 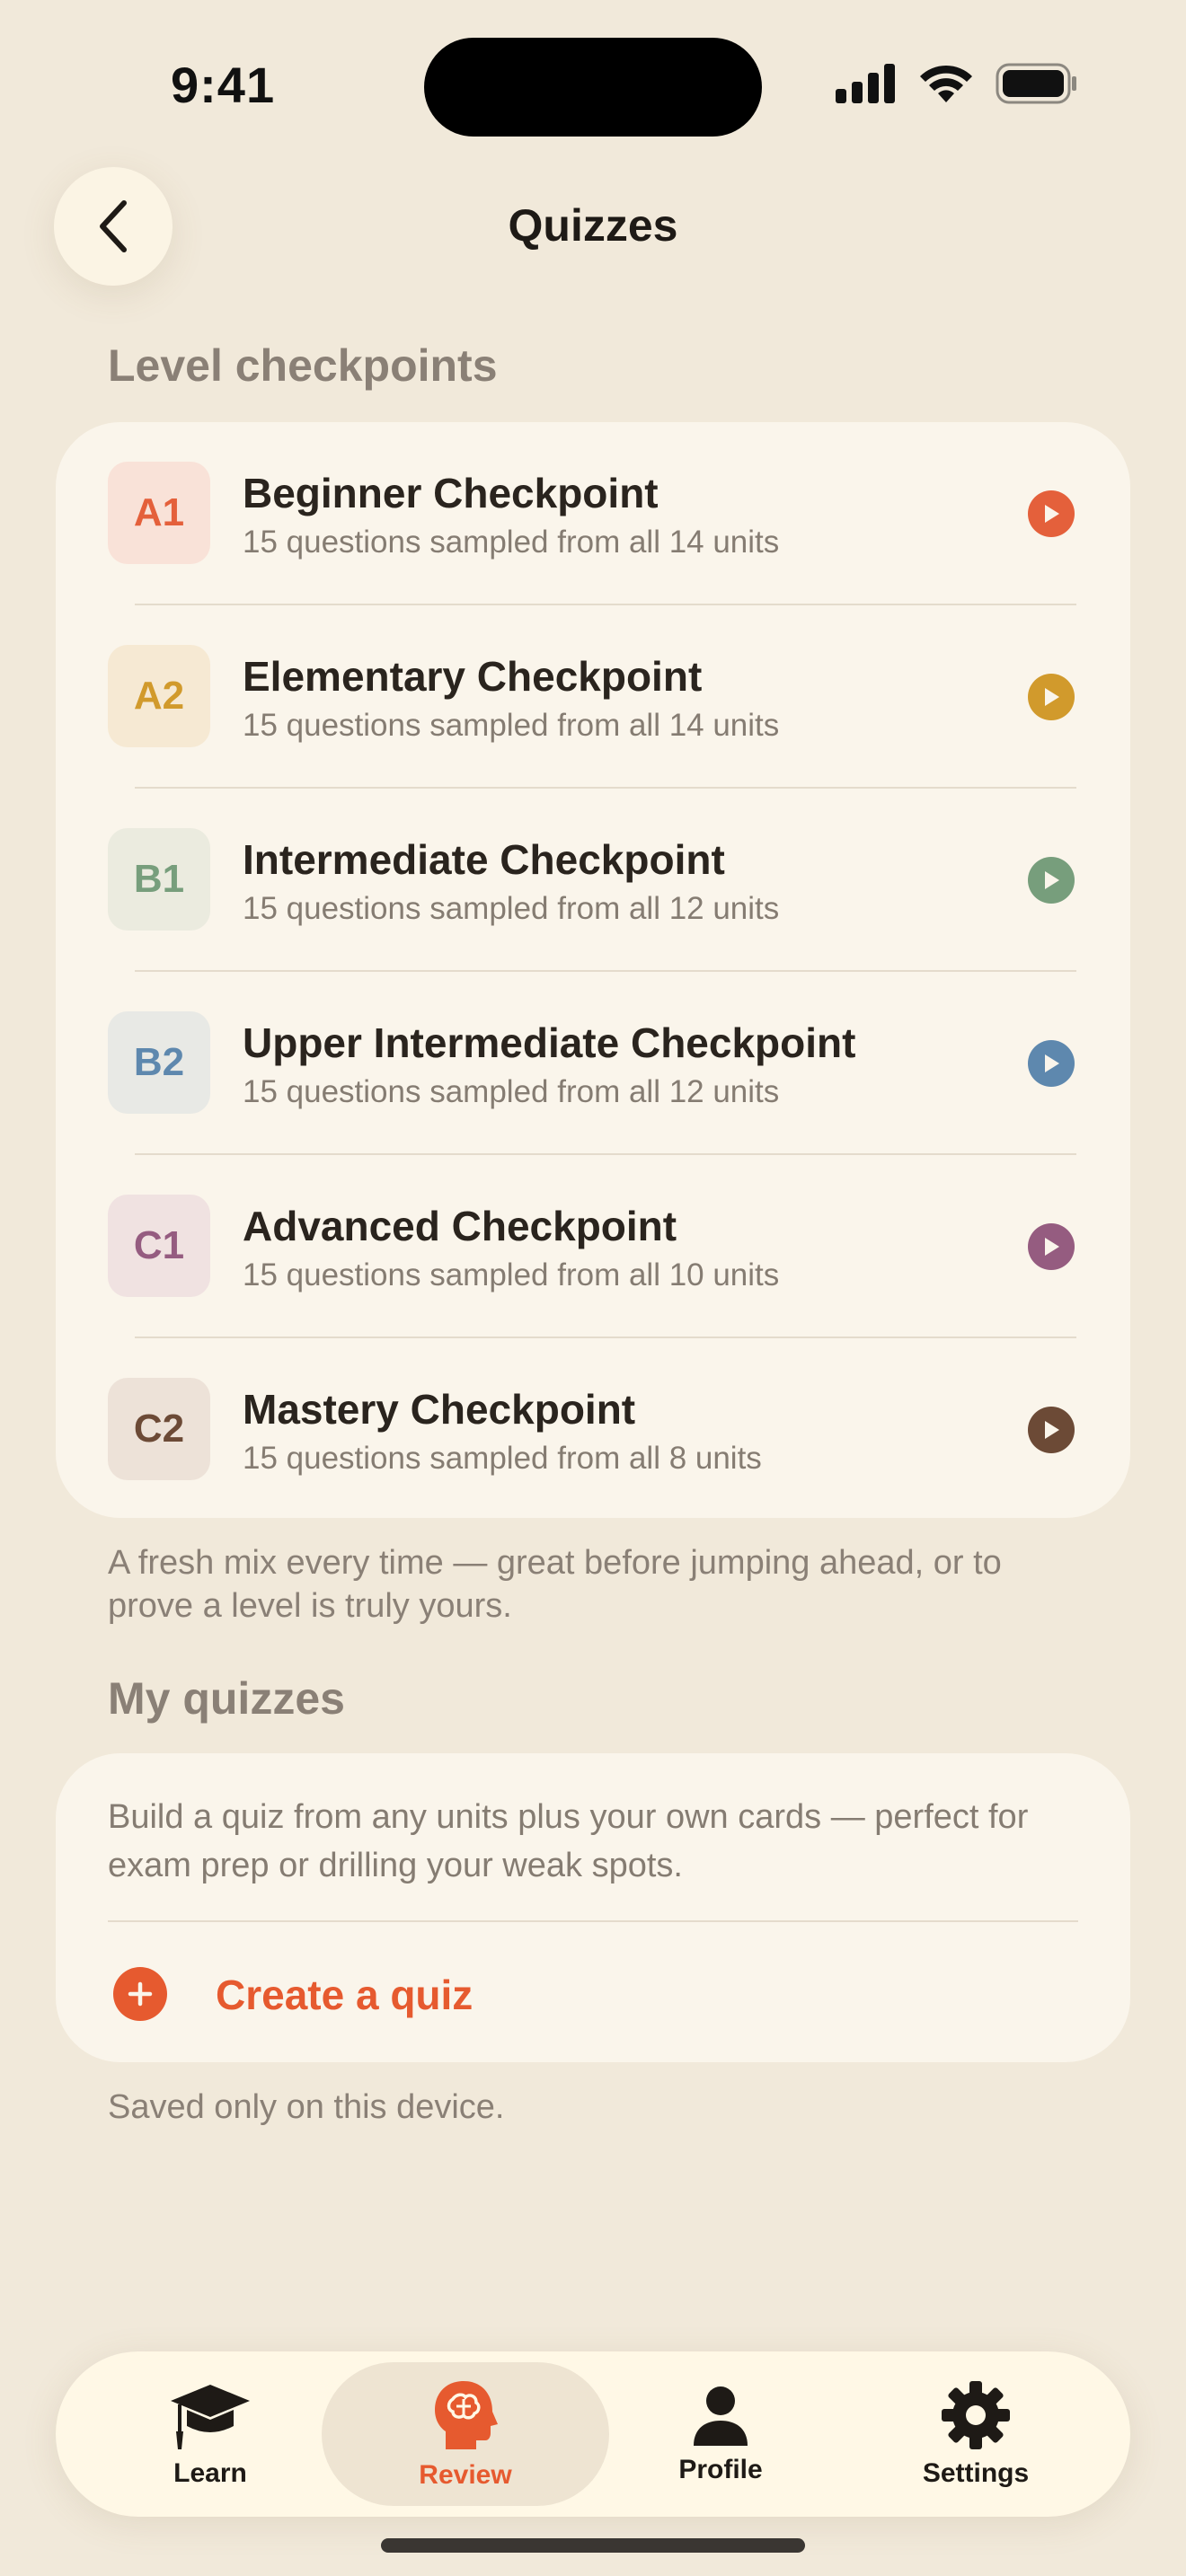 What do you see at coordinates (159, 1429) in the screenshot?
I see `level-badge: C2` at bounding box center [159, 1429].